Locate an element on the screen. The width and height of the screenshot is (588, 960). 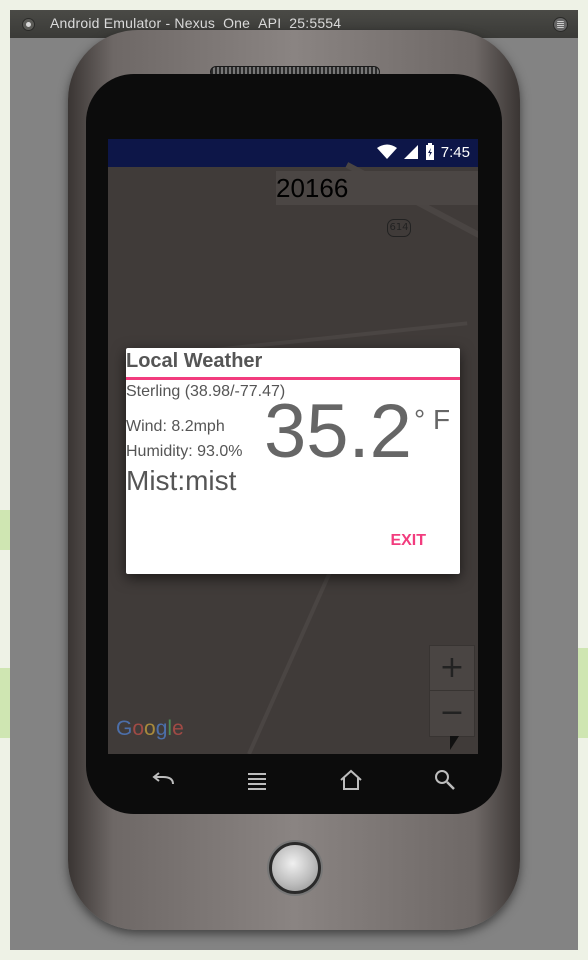
mouse-cursor-icon is located at coordinates (454, 743).